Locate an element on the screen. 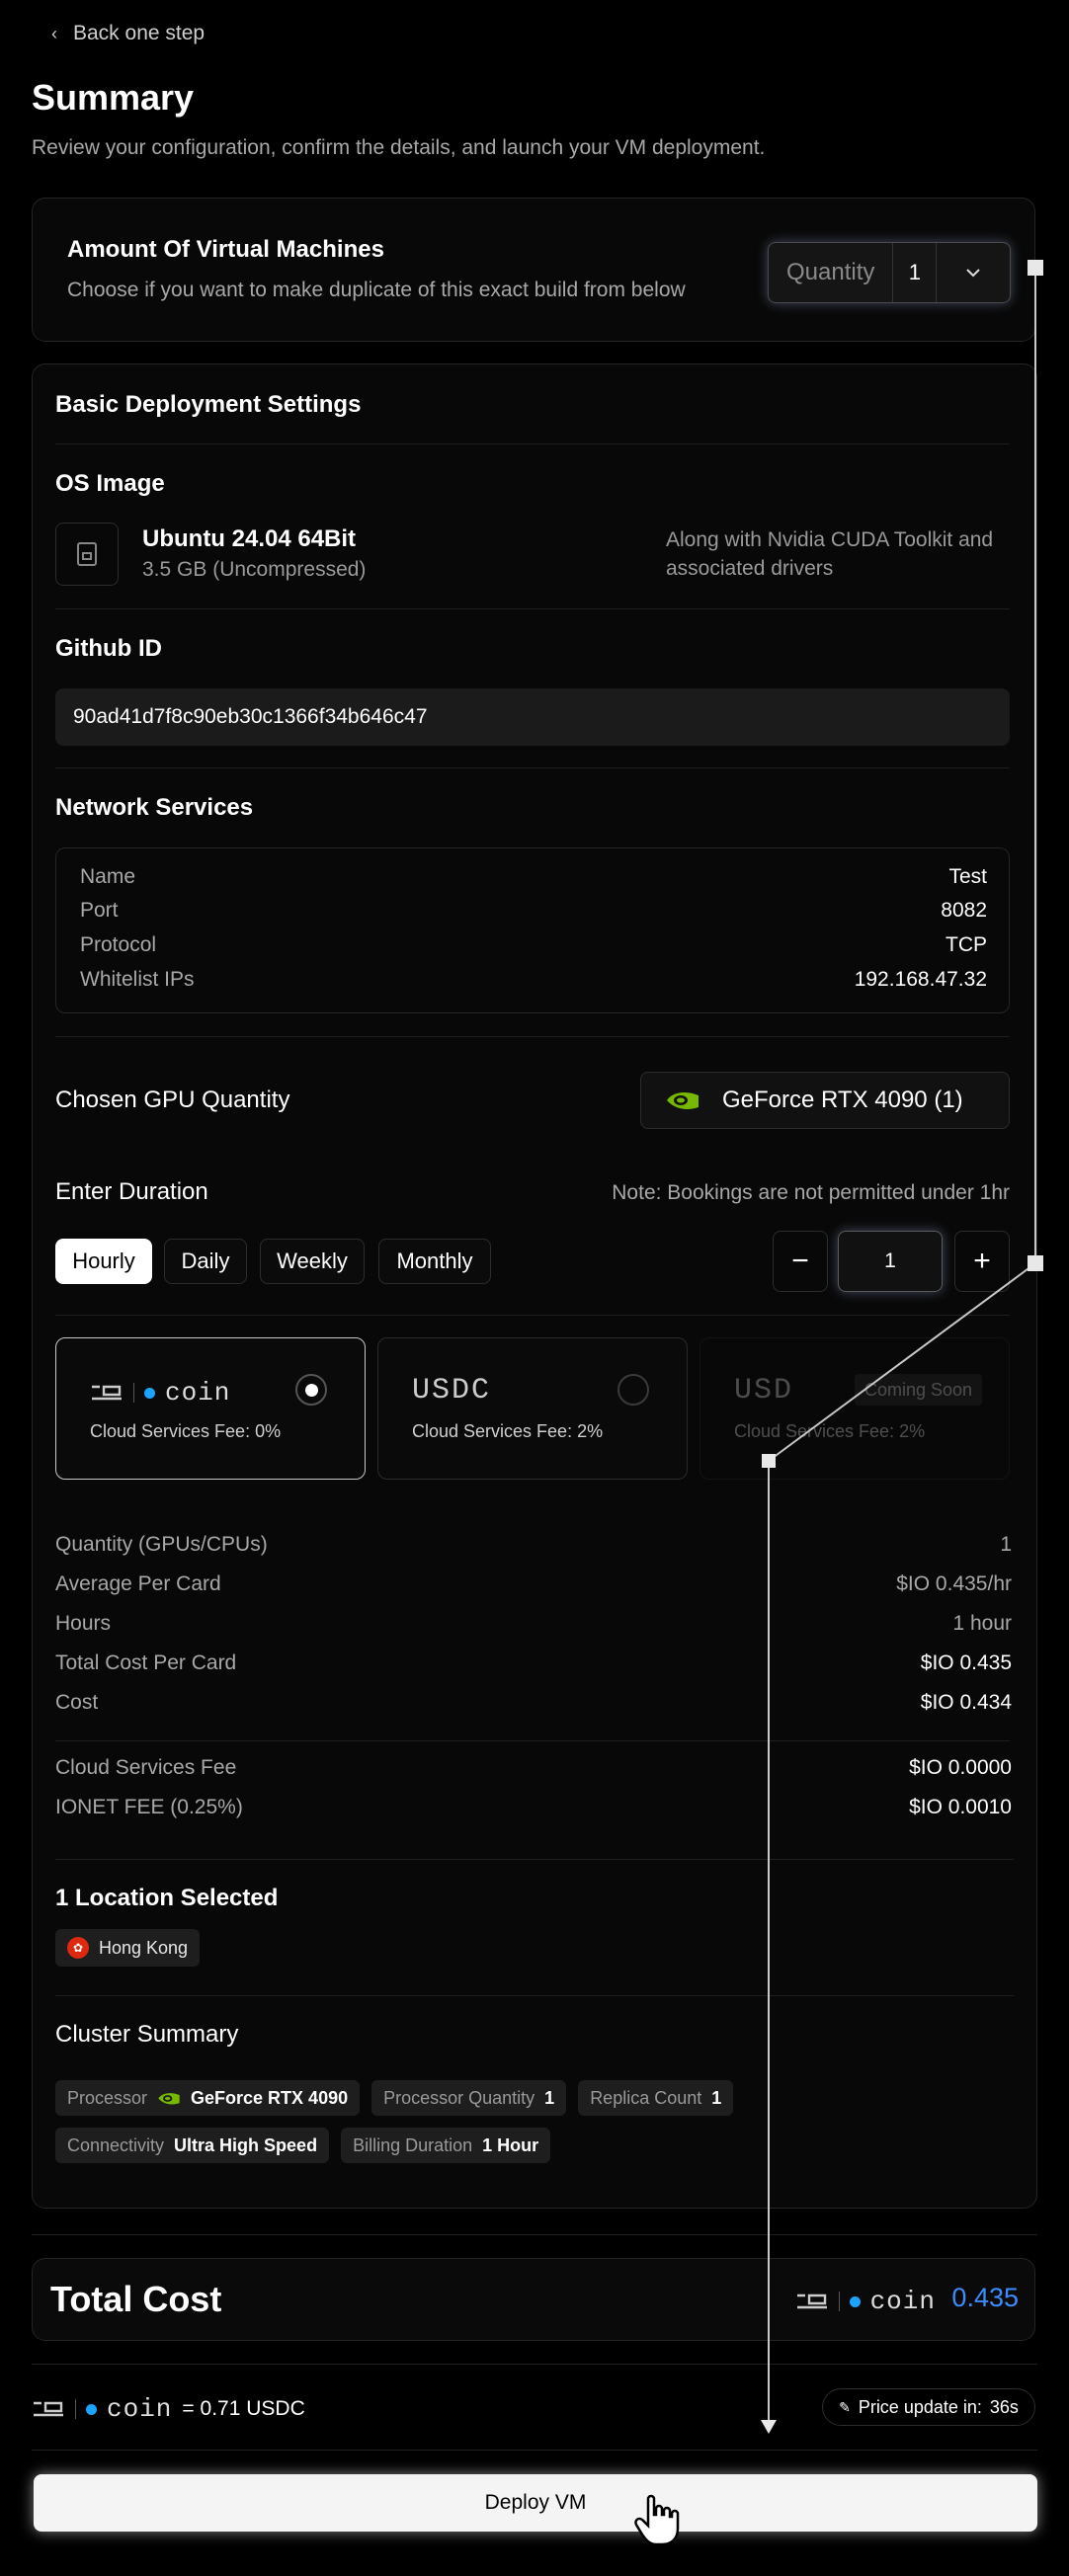 Image resolution: width=1069 pixels, height=2576 pixels. quantity-value: 1 is located at coordinates (915, 272).